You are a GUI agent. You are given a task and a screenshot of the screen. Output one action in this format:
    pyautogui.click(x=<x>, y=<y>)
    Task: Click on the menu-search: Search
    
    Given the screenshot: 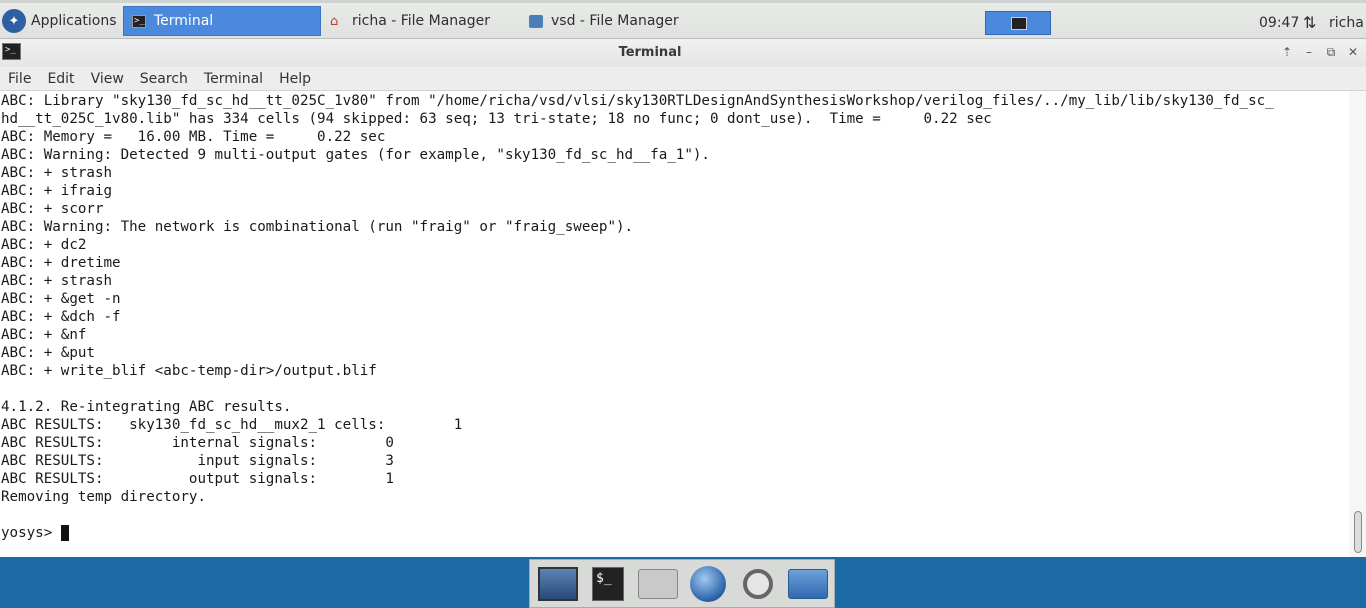 What is the action you would take?
    pyautogui.click(x=164, y=79)
    